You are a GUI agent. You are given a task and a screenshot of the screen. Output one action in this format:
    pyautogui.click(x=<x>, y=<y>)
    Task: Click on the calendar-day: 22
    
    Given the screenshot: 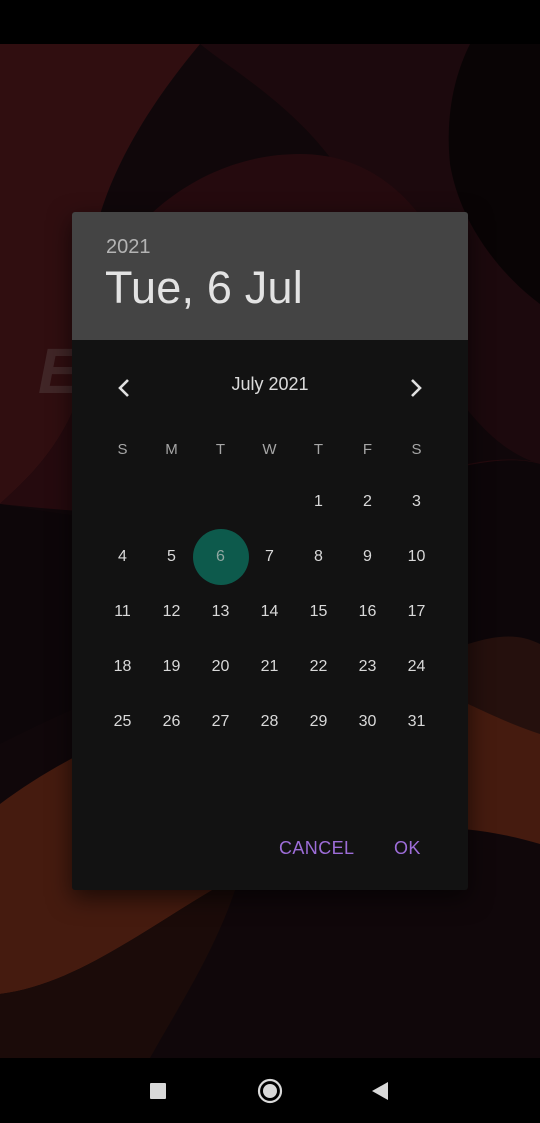 What is the action you would take?
    pyautogui.click(x=318, y=666)
    